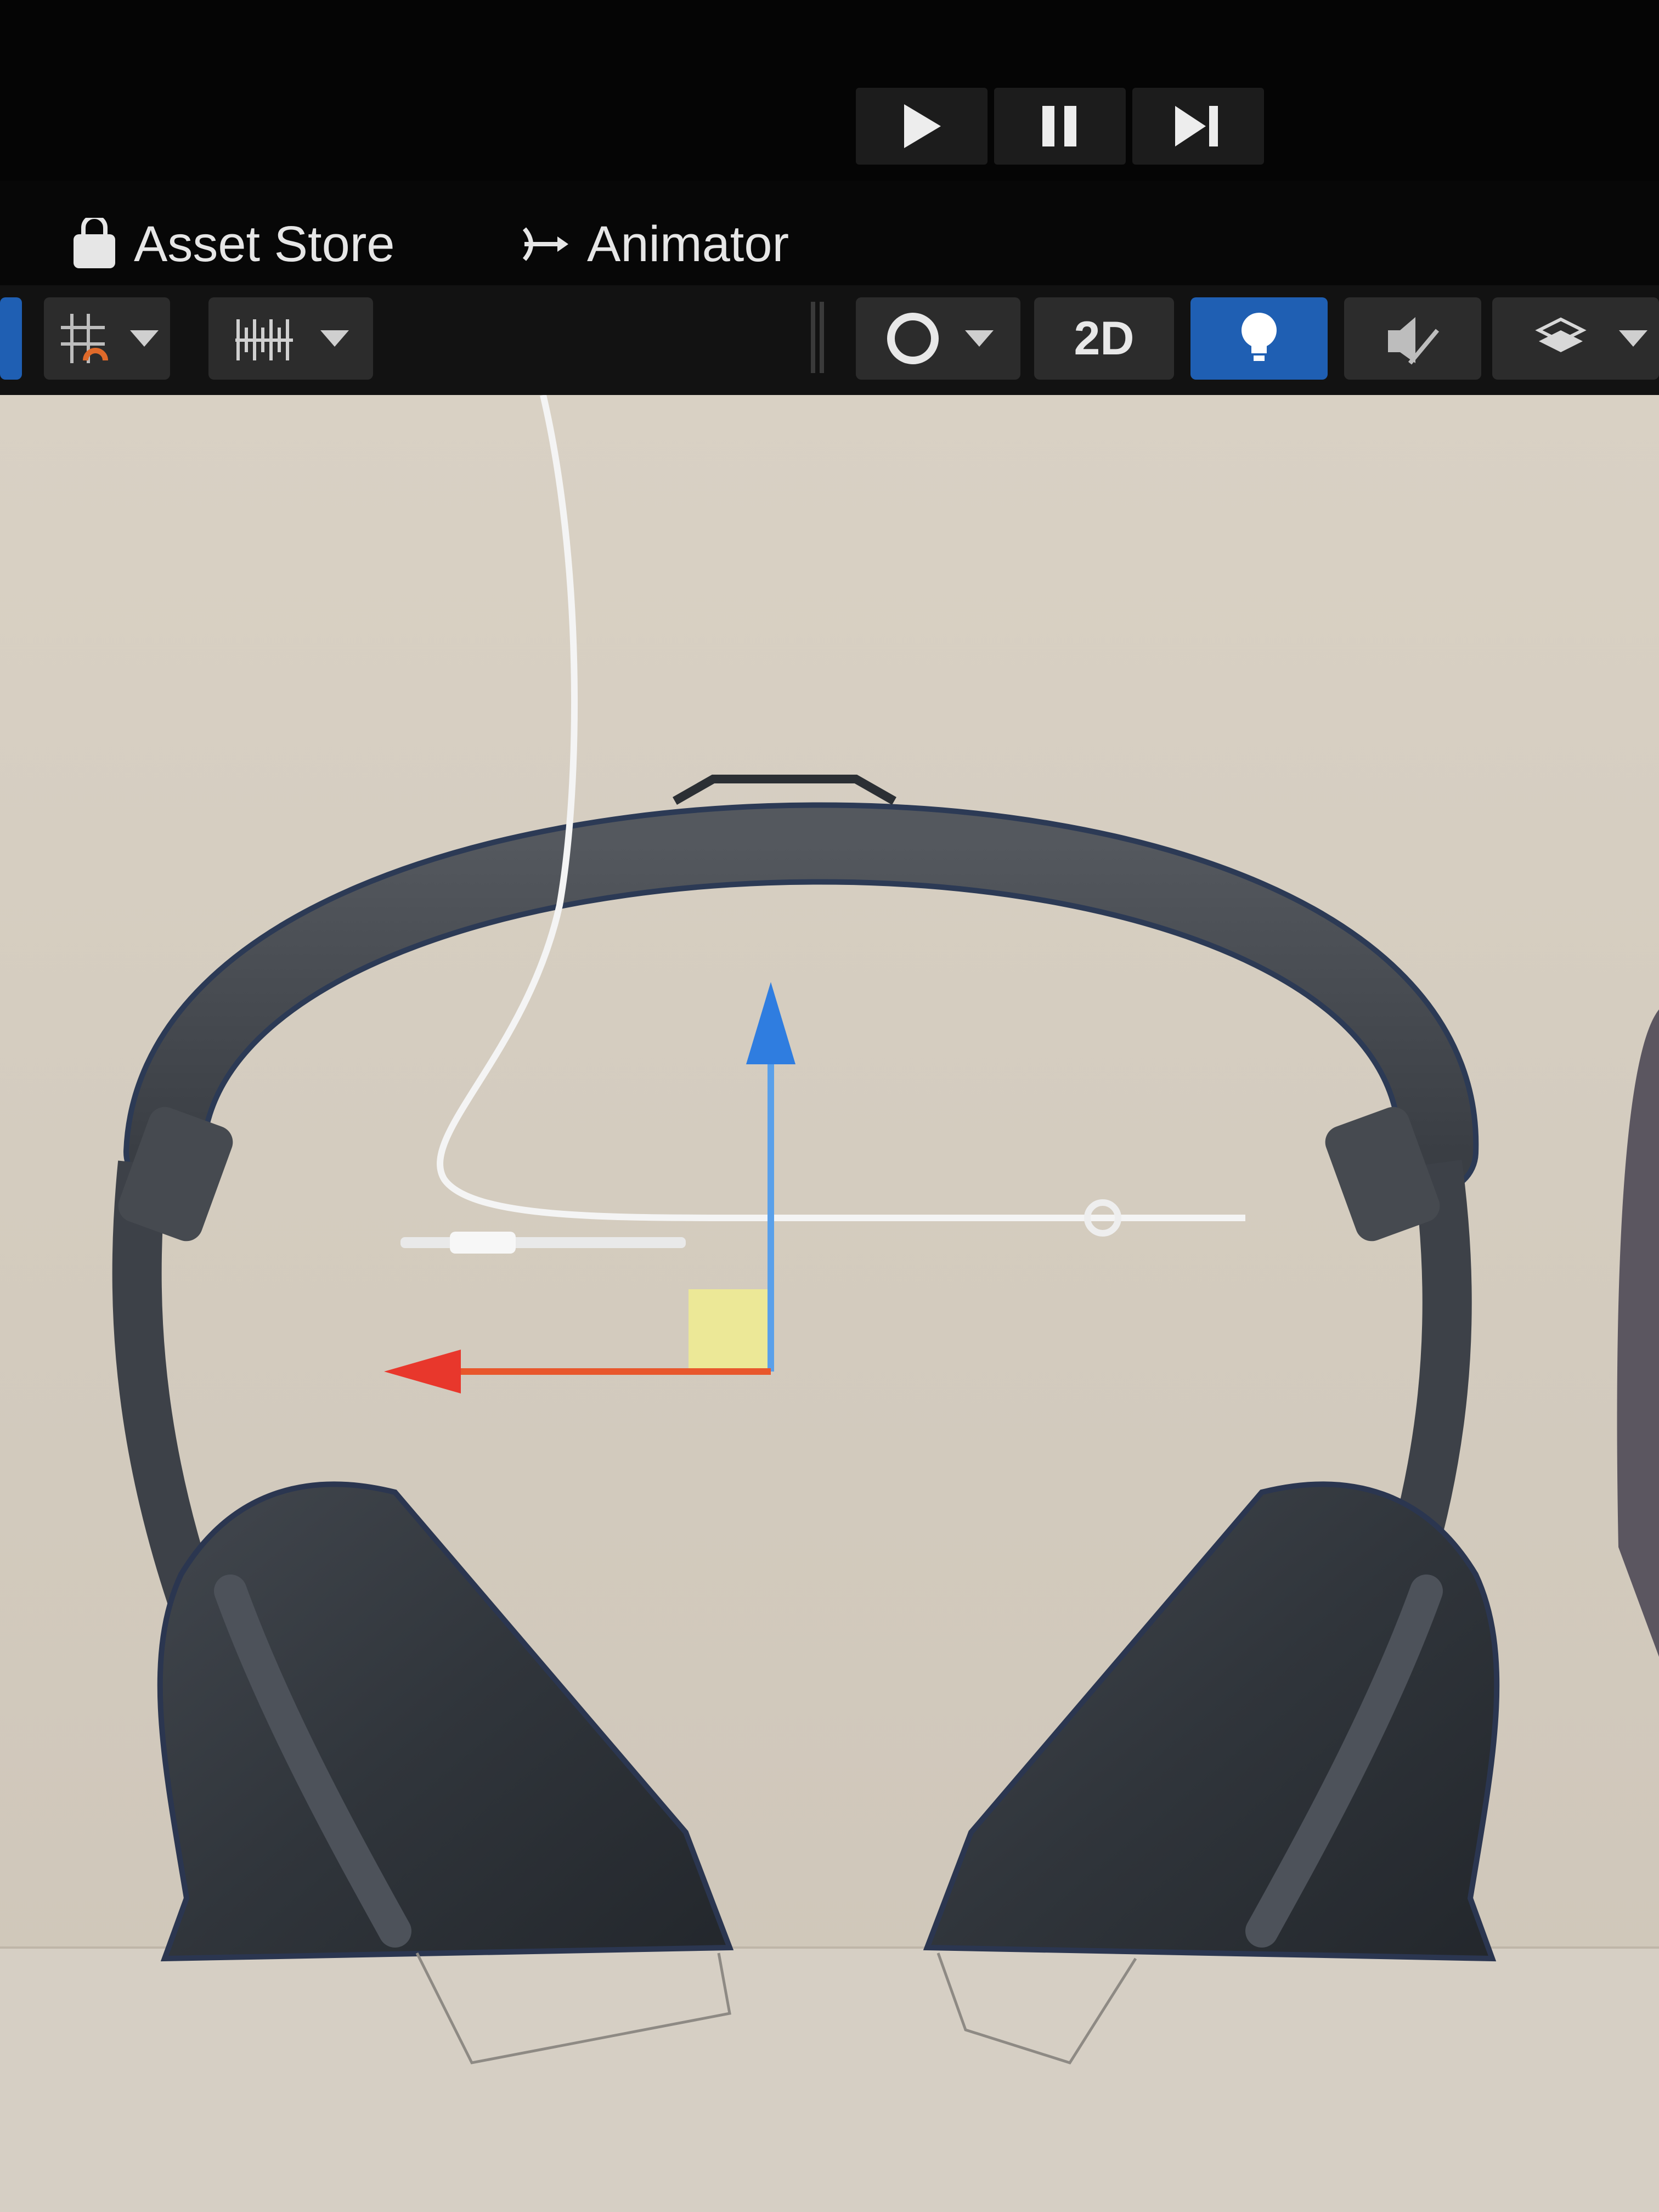  What do you see at coordinates (770, 1023) in the screenshot?
I see `y-axis-handle` at bounding box center [770, 1023].